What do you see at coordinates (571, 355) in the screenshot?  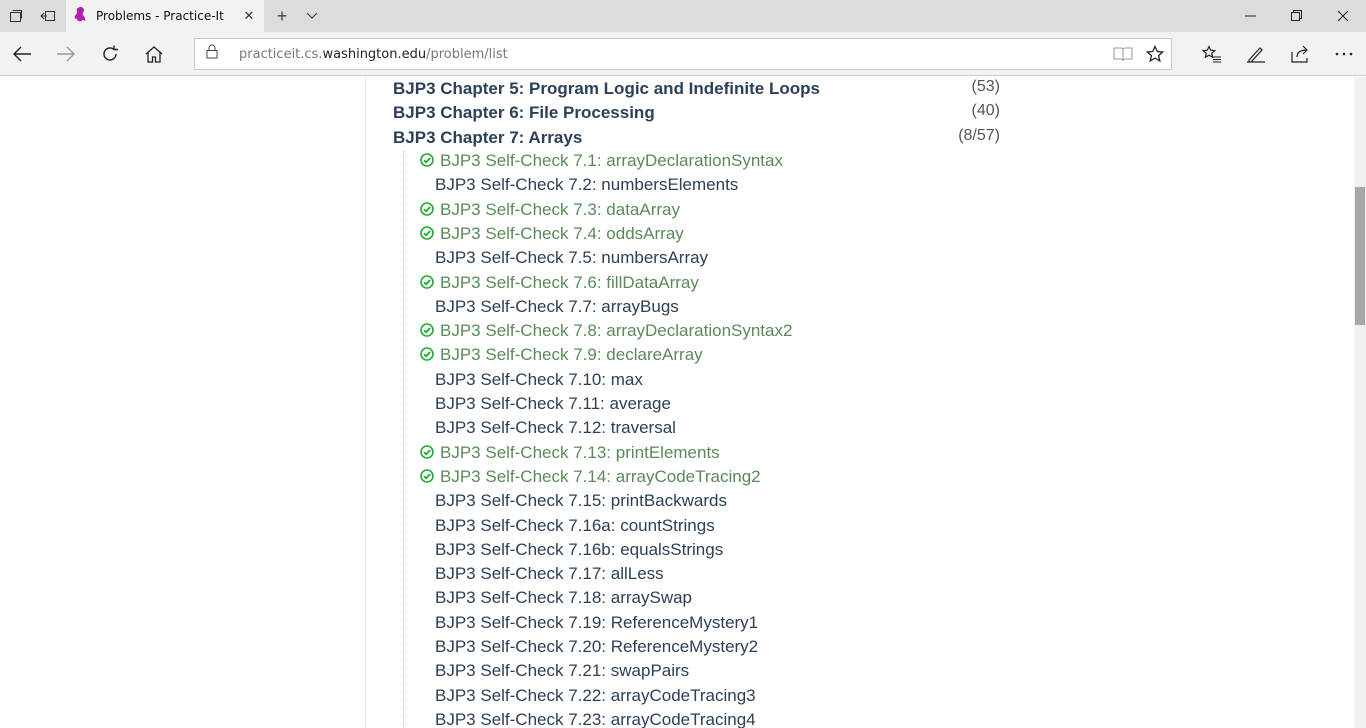 I see `problem-link: BJP3 Self-Check 7.9: declareArray` at bounding box center [571, 355].